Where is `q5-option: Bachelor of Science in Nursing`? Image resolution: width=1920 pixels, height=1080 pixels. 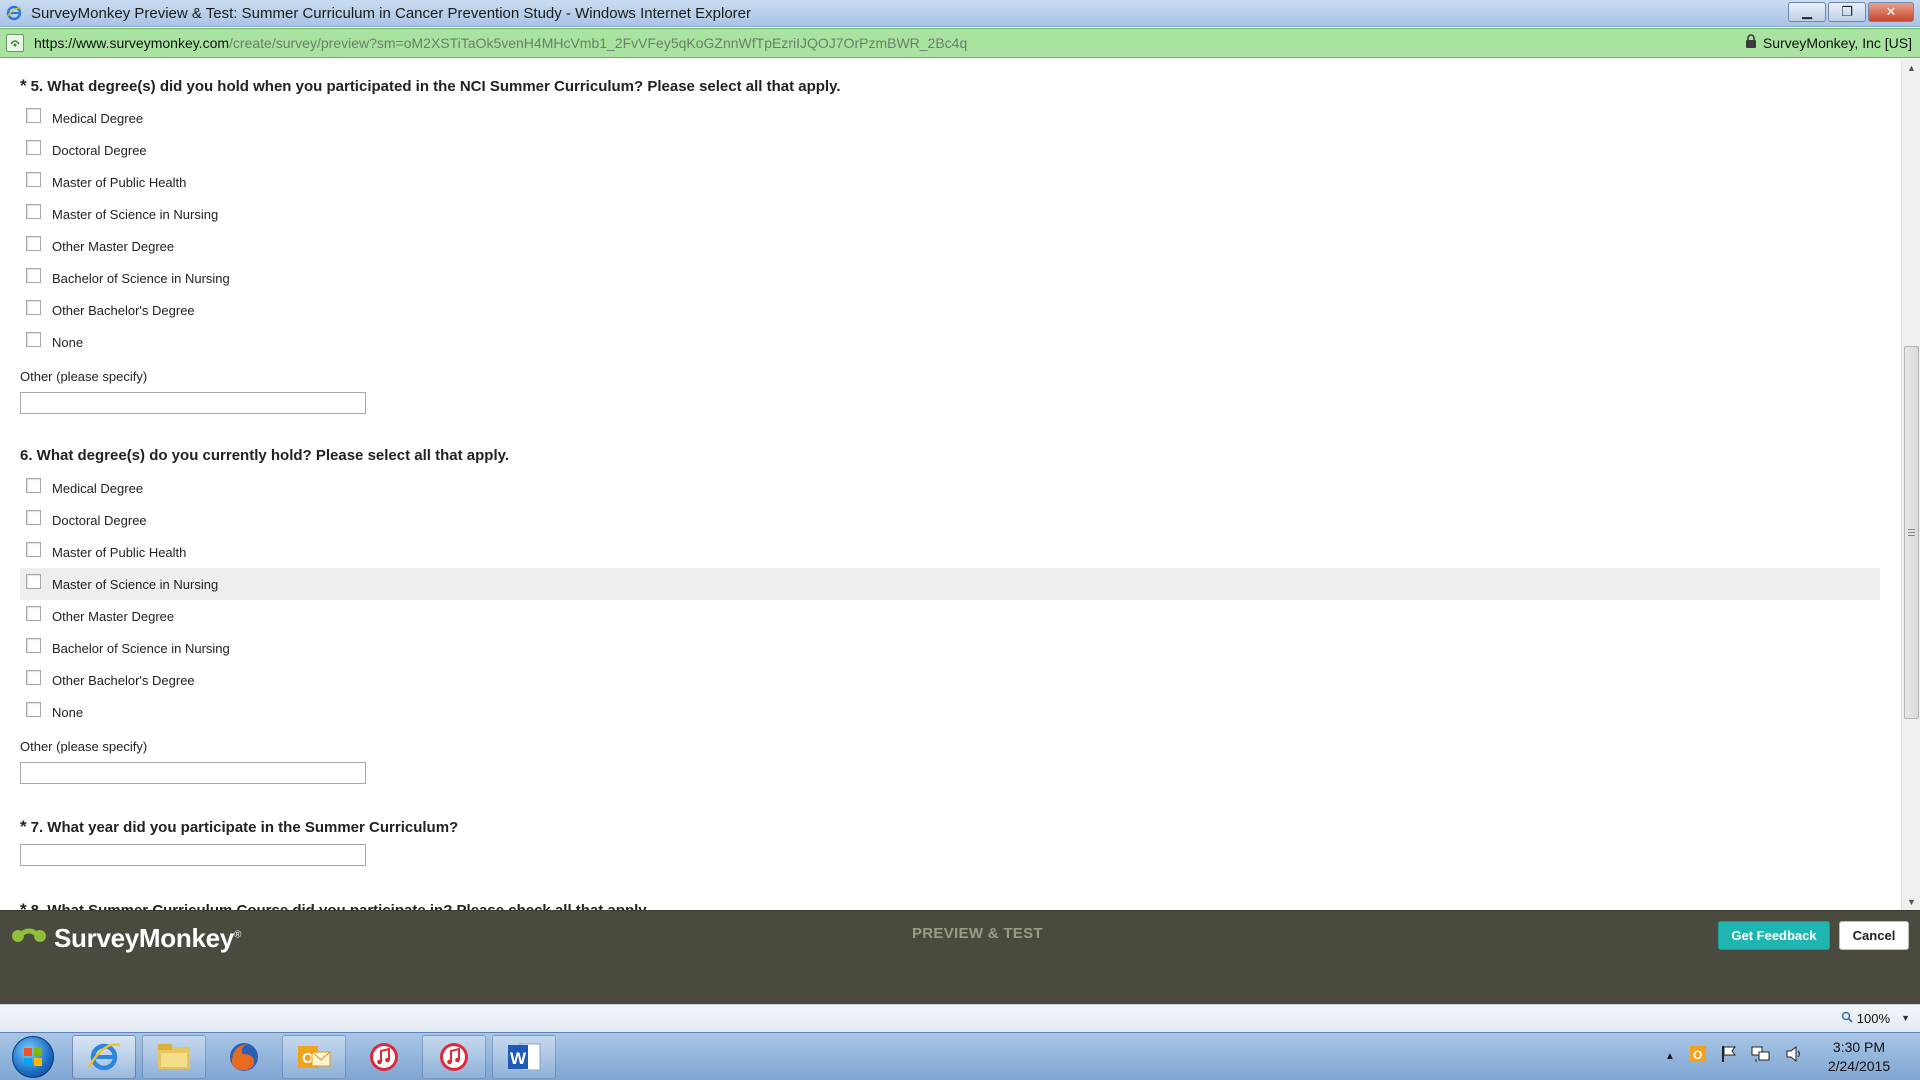
q5-option: Bachelor of Science in Nursing is located at coordinates (950, 278).